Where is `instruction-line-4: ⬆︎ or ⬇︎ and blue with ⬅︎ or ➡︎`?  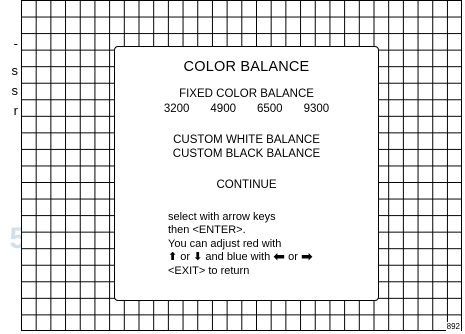
instruction-line-4: ⬆︎ or ⬇︎ and blue with ⬅︎ or ➡︎ is located at coordinates (240, 256).